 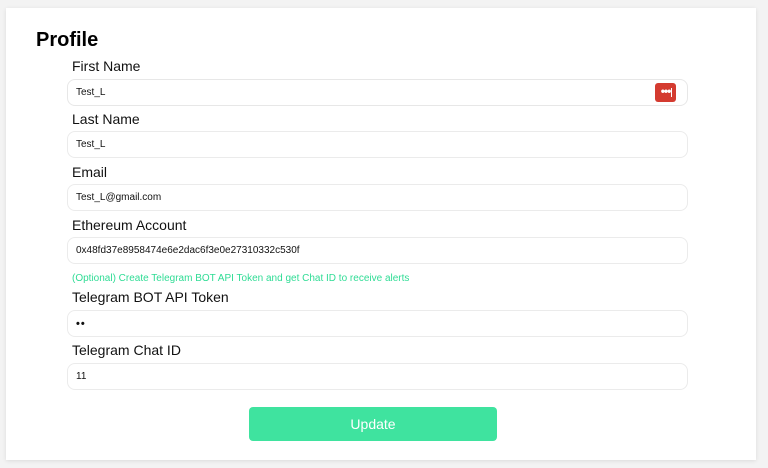 What do you see at coordinates (665, 92) in the screenshot?
I see `password-manager-icon: •••` at bounding box center [665, 92].